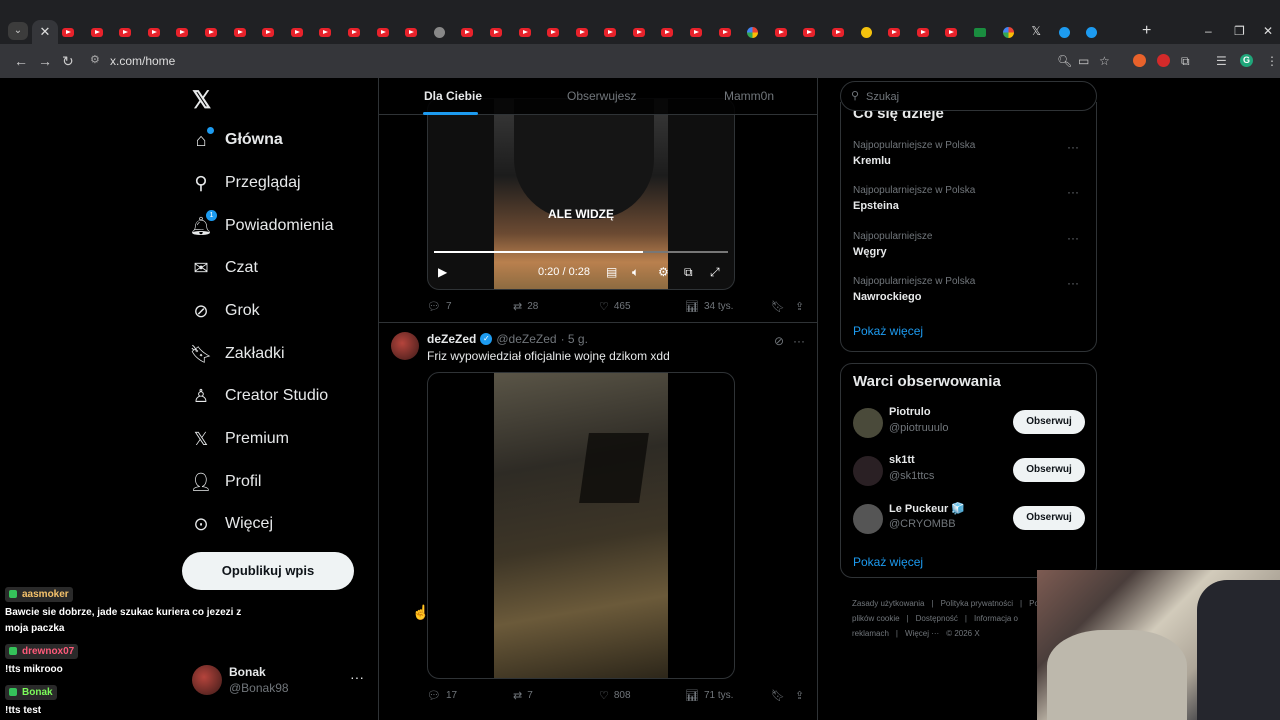 The image size is (1280, 720). Describe the element at coordinates (1239, 31) in the screenshot. I see `restore-button: ❐` at that location.